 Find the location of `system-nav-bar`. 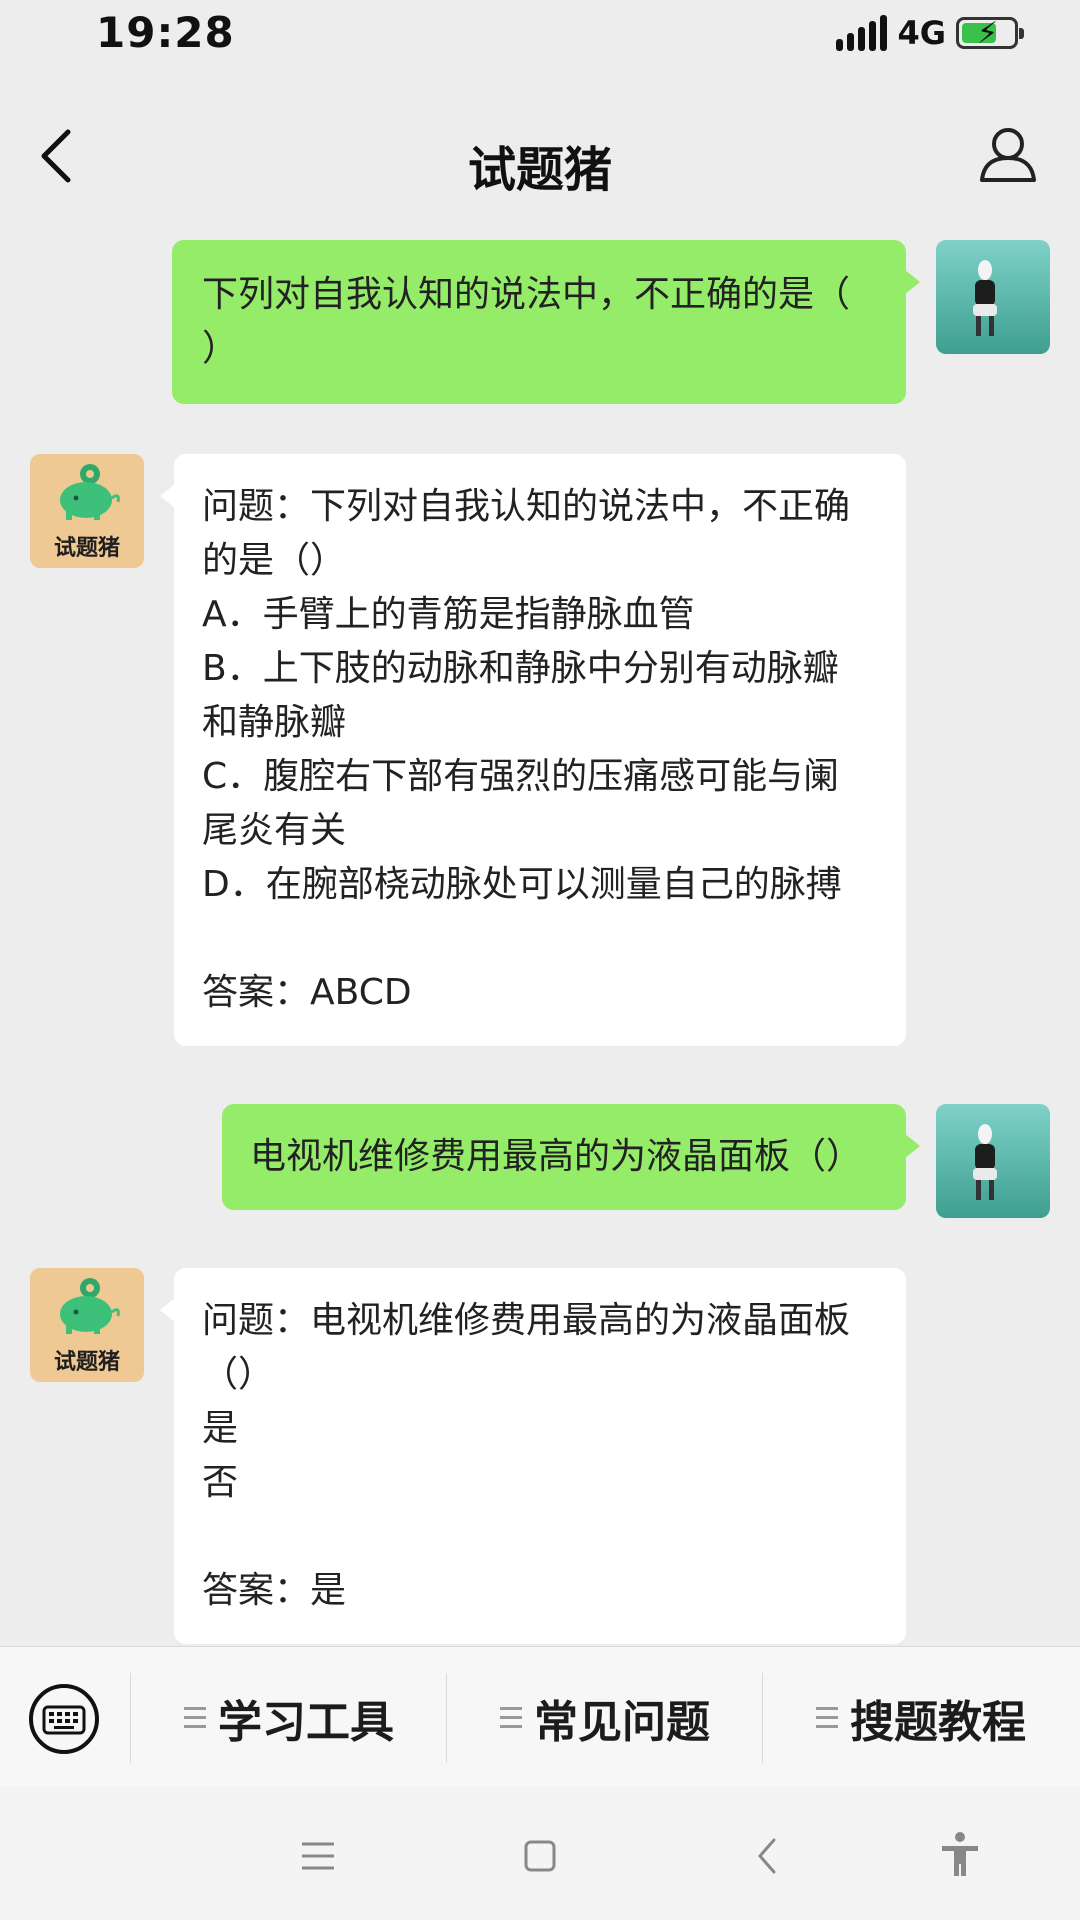

system-nav-bar is located at coordinates (540, 1853).